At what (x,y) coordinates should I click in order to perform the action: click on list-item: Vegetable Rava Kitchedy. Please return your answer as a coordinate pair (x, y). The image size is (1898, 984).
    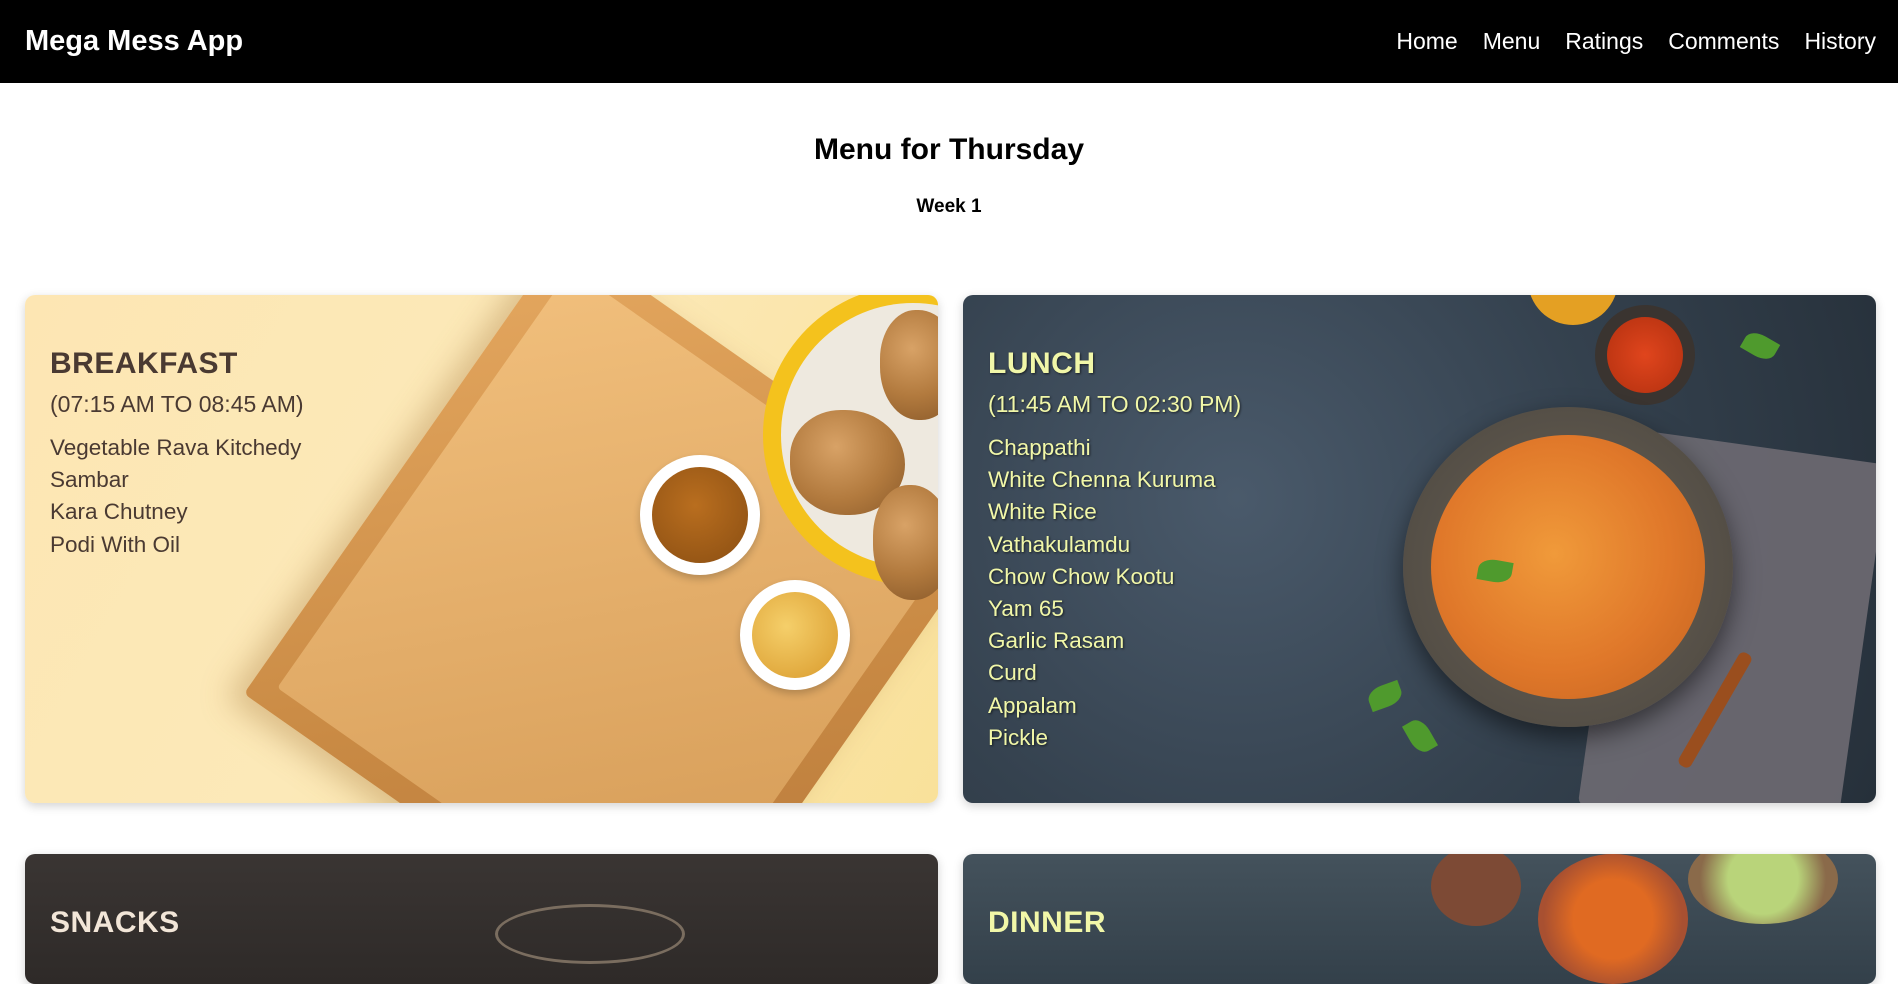
    Looking at the image, I should click on (176, 447).